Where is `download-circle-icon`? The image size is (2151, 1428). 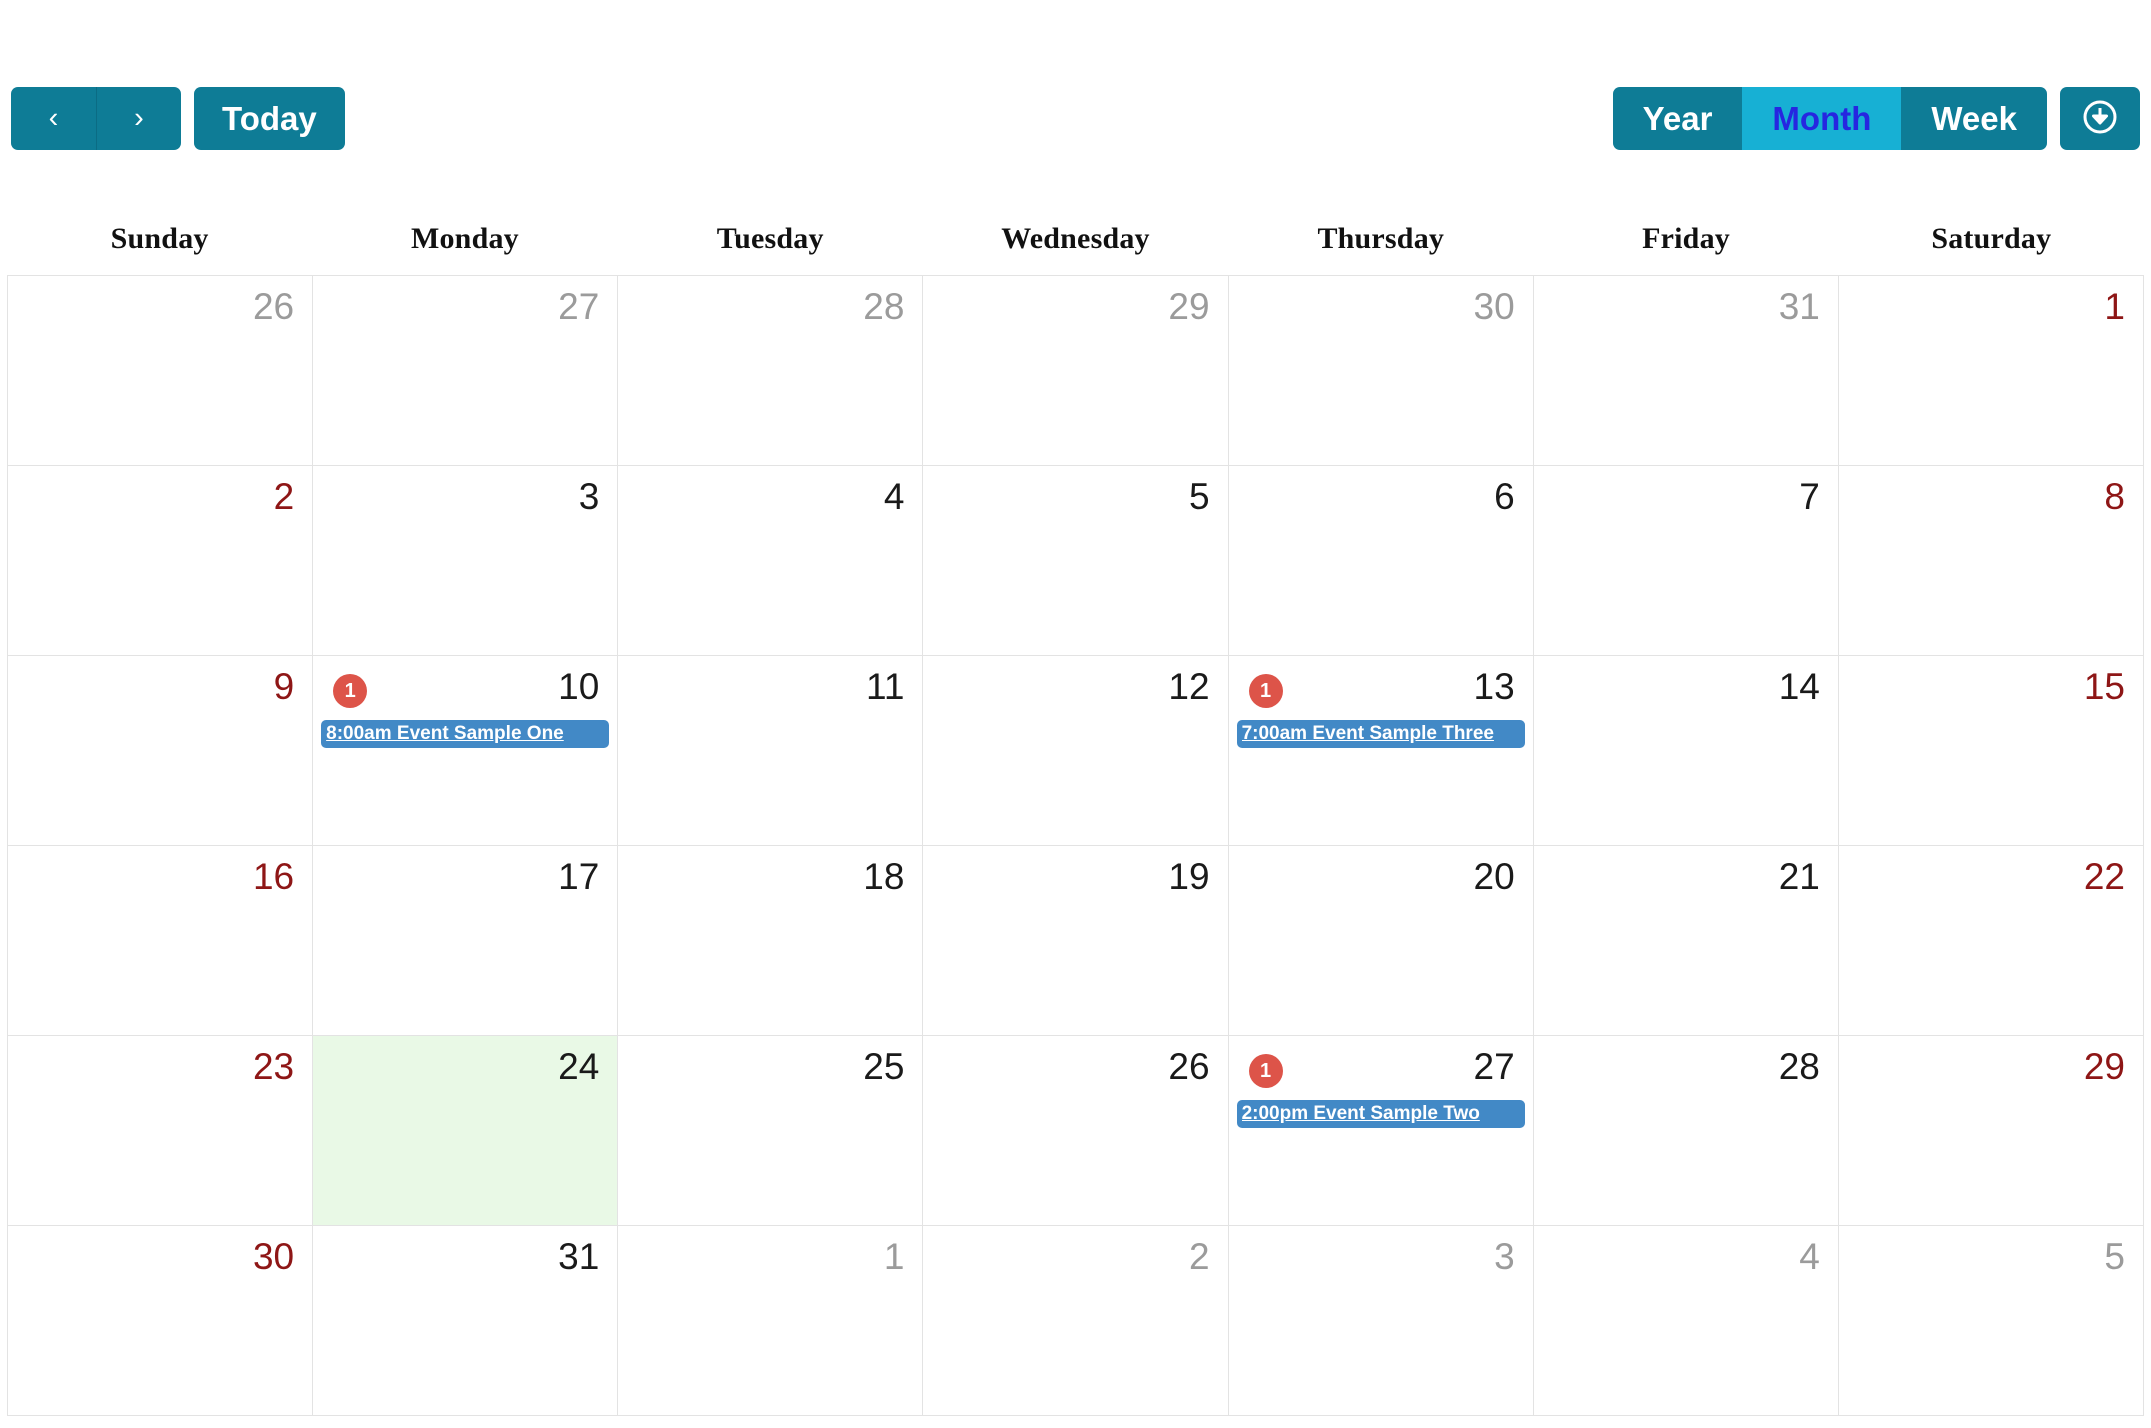 download-circle-icon is located at coordinates (2100, 118).